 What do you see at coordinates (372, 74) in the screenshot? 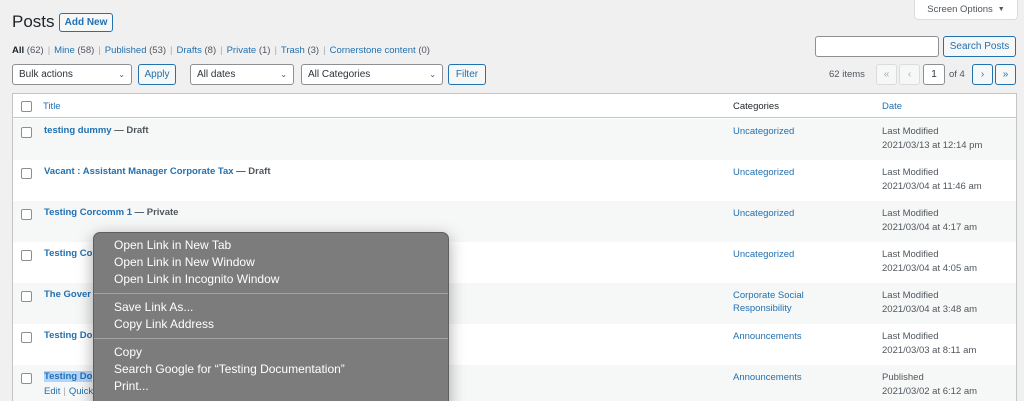
I see `categories-select: All Categories ⌄` at bounding box center [372, 74].